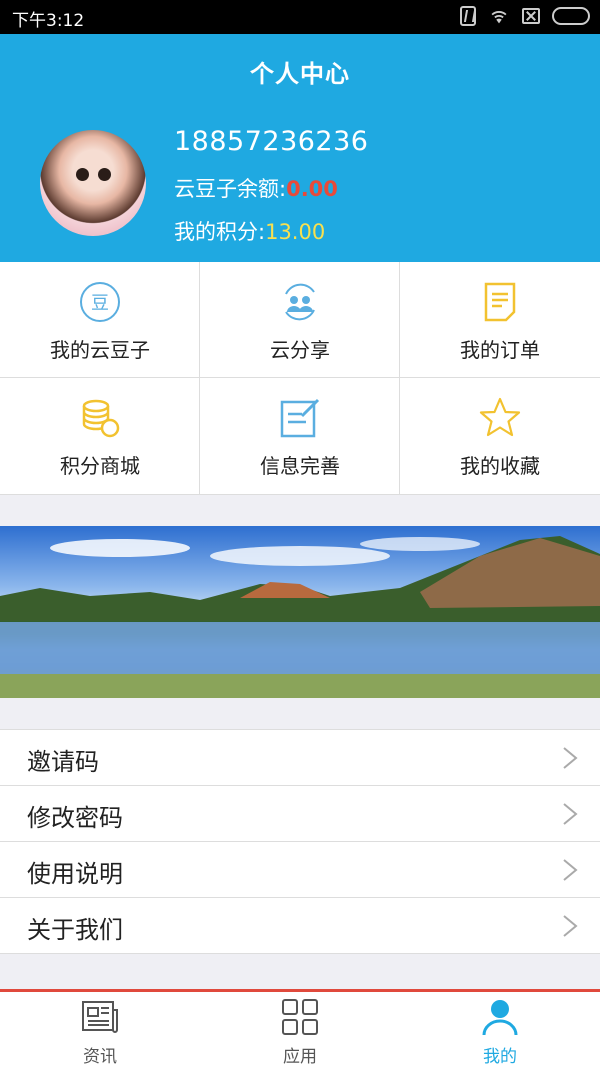 The width and height of the screenshot is (600, 1067). I want to click on user-phone: 18857236236, so click(271, 141).